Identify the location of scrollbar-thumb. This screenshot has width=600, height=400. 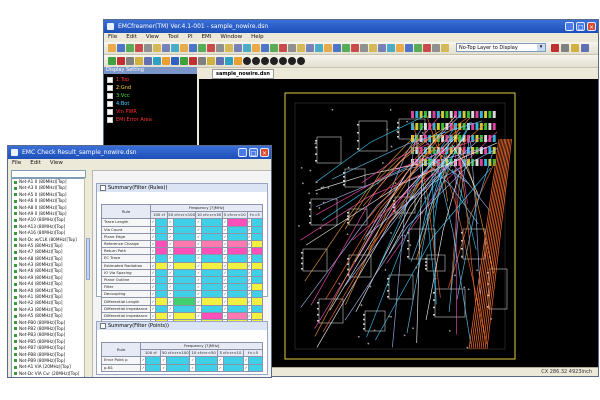
(88, 259).